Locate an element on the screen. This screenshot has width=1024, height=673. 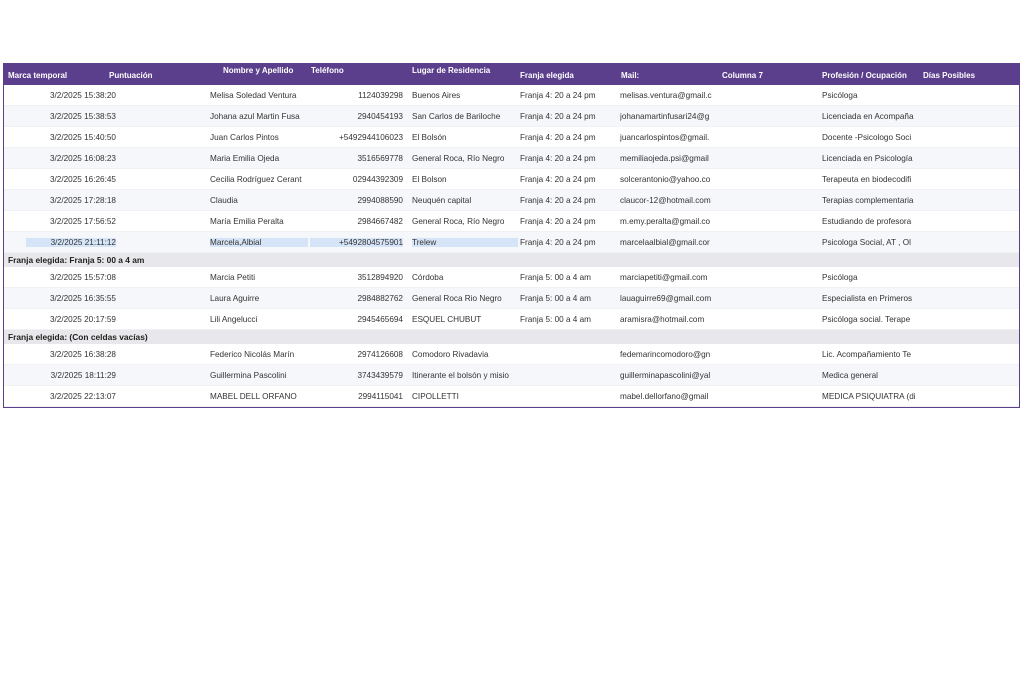
header-timestamp: Marca temporal is located at coordinates (37, 75).